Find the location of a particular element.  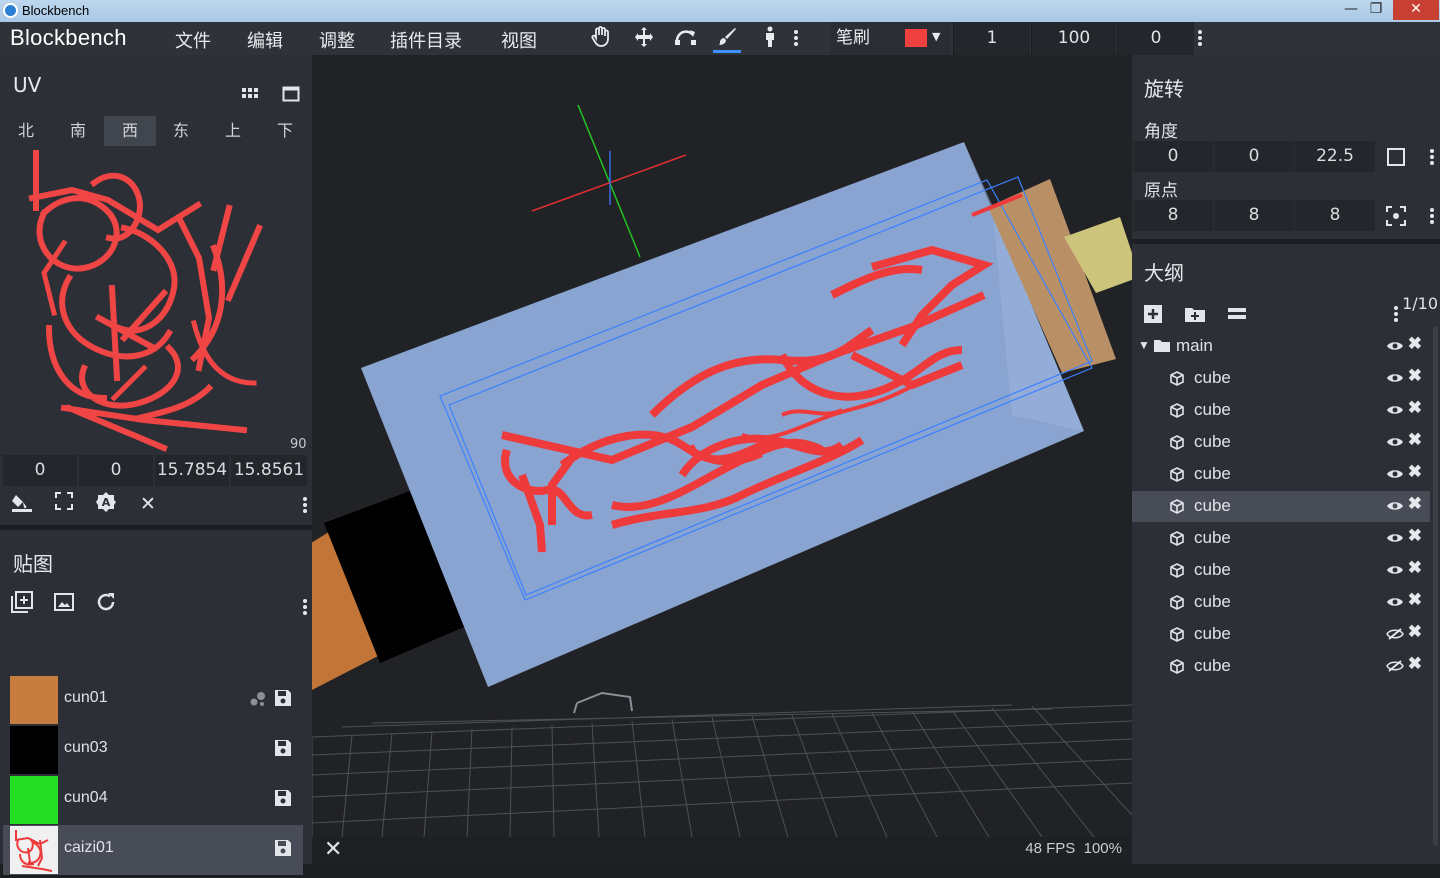

outliner-more-icon is located at coordinates (1396, 314).